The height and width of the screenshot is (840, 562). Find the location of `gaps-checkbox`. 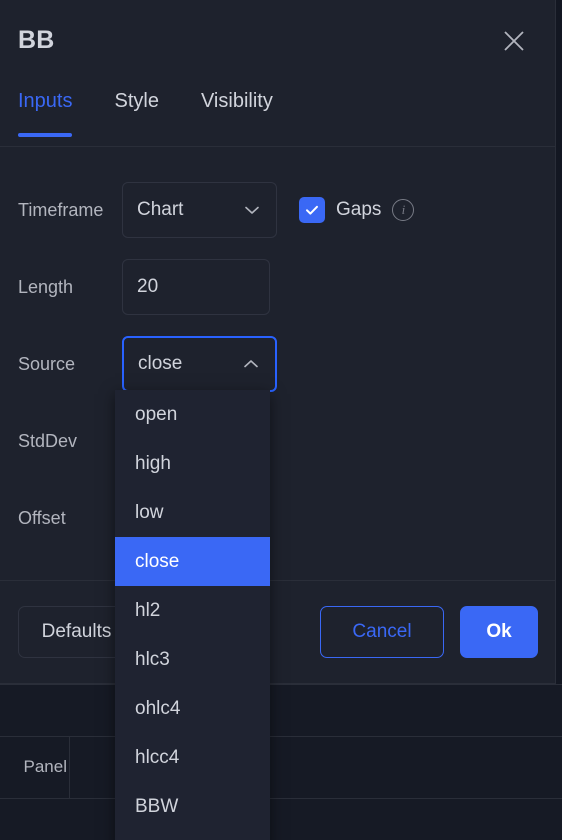

gaps-checkbox is located at coordinates (312, 210).